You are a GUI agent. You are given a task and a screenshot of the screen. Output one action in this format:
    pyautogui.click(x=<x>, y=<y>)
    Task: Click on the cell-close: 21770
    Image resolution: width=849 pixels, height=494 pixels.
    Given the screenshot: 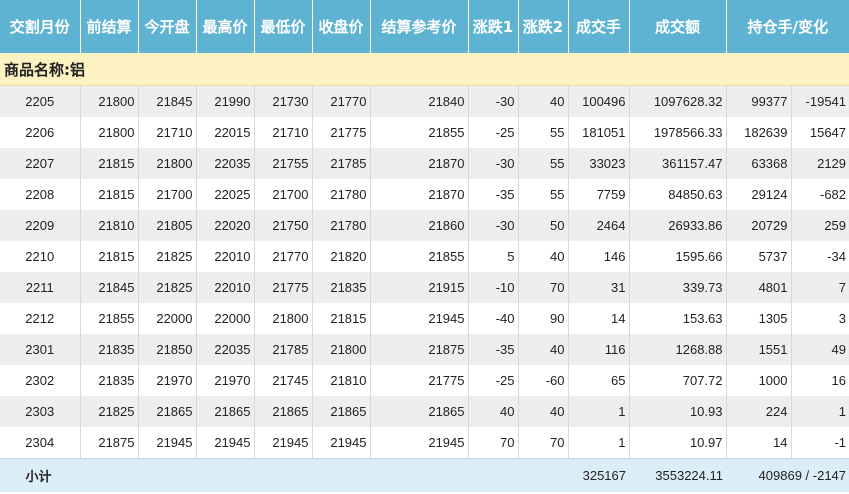 What is the action you would take?
    pyautogui.click(x=341, y=101)
    